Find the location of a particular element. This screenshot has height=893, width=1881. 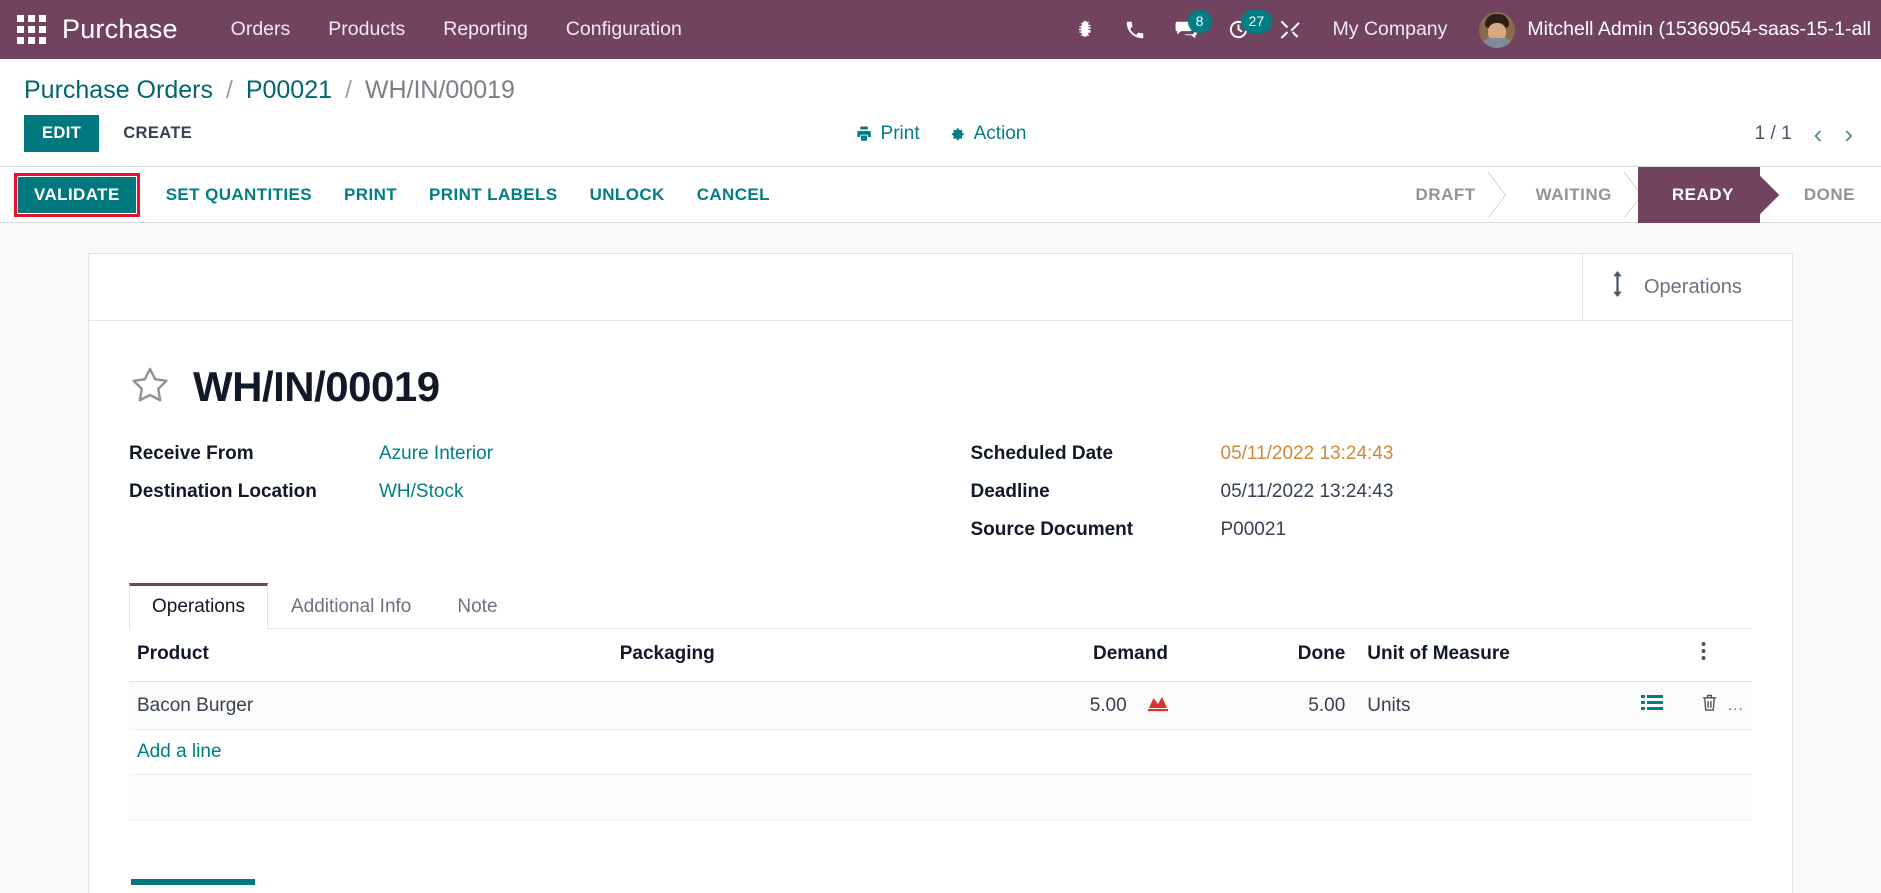

tools-icon is located at coordinates (1290, 29).